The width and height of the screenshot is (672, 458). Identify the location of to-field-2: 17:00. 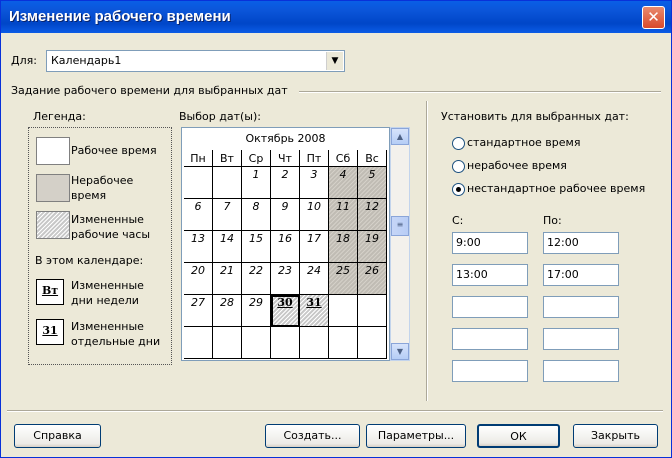
(581, 275).